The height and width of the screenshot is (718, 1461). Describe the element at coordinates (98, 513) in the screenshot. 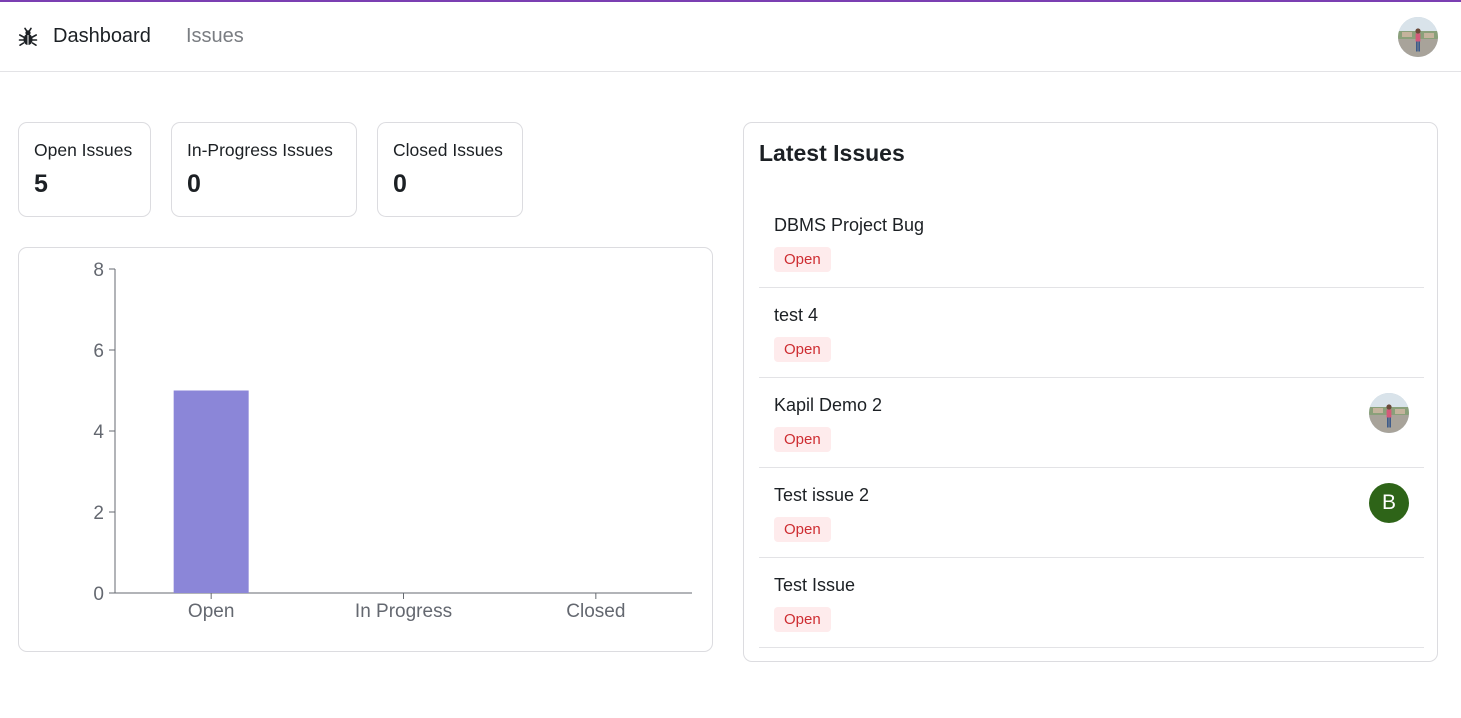

I see `y-tick-label: 2` at that location.